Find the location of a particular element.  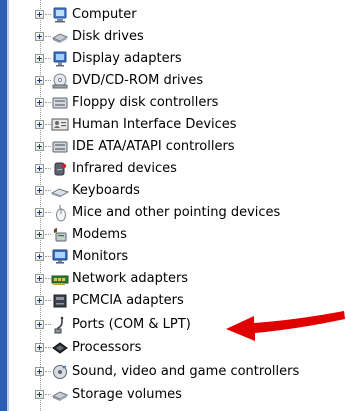

tree-item-display-adapters: Display adapters is located at coordinates (173, 59).